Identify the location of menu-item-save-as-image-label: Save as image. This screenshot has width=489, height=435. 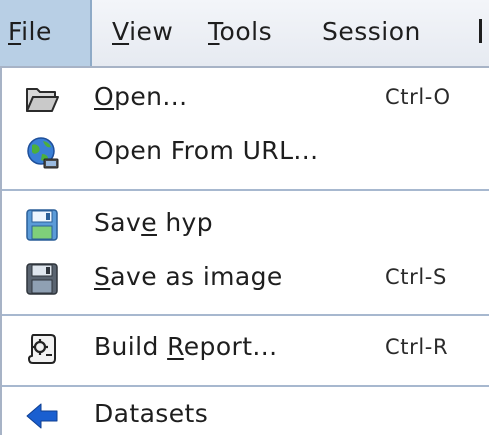
(188, 278).